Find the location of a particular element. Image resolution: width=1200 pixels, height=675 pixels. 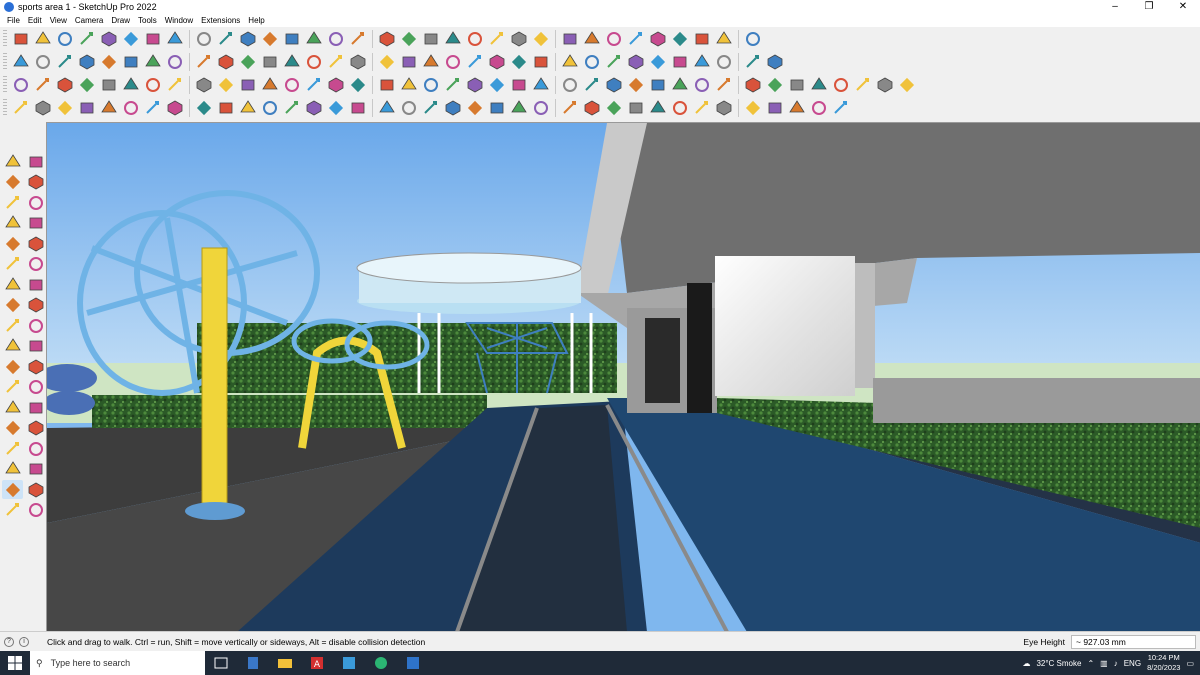

pie-tool-icon is located at coordinates (35, 284).